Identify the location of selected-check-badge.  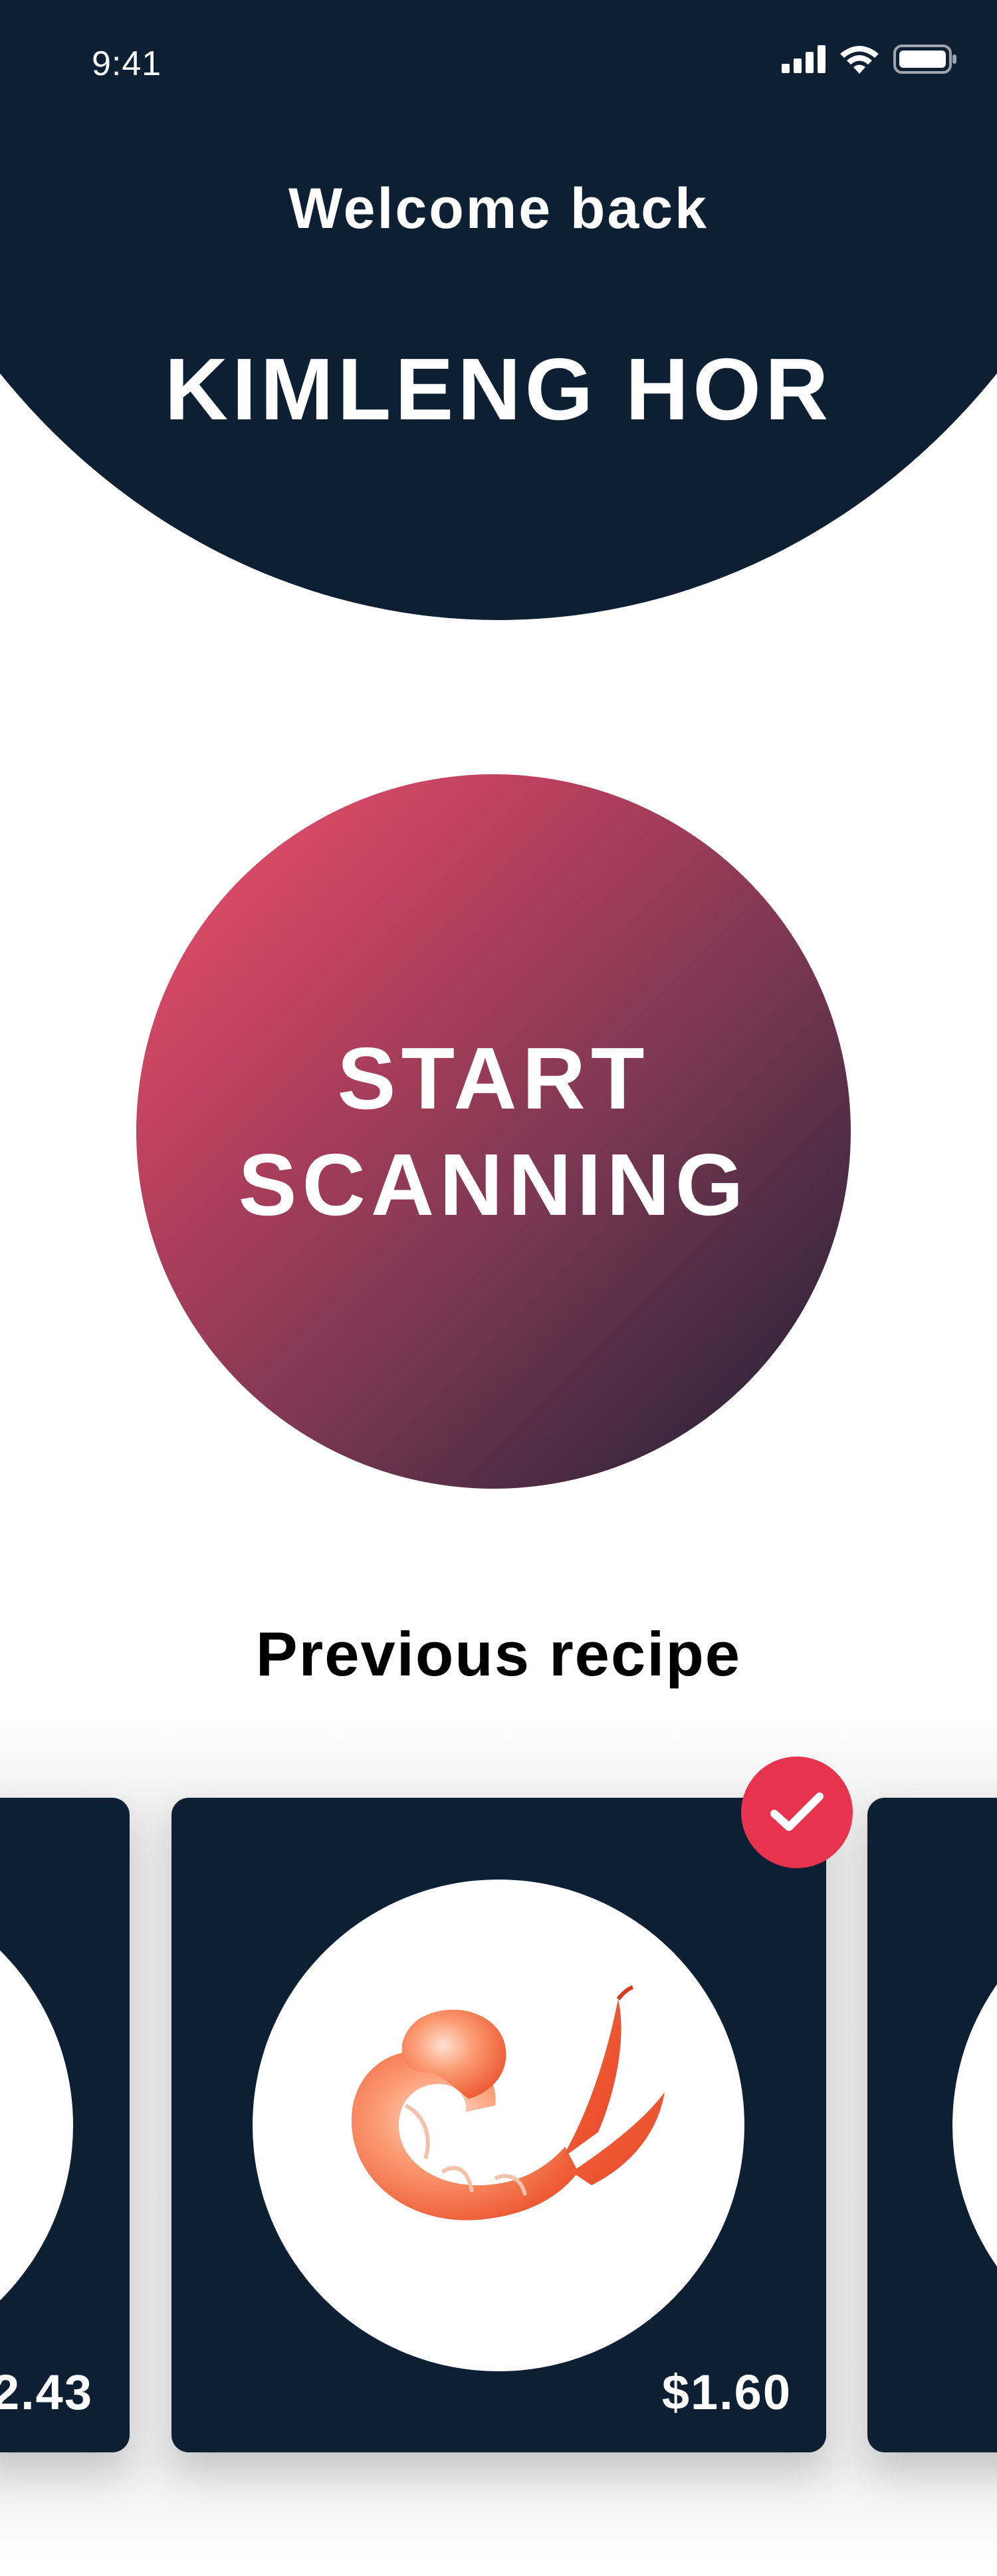
(797, 1812).